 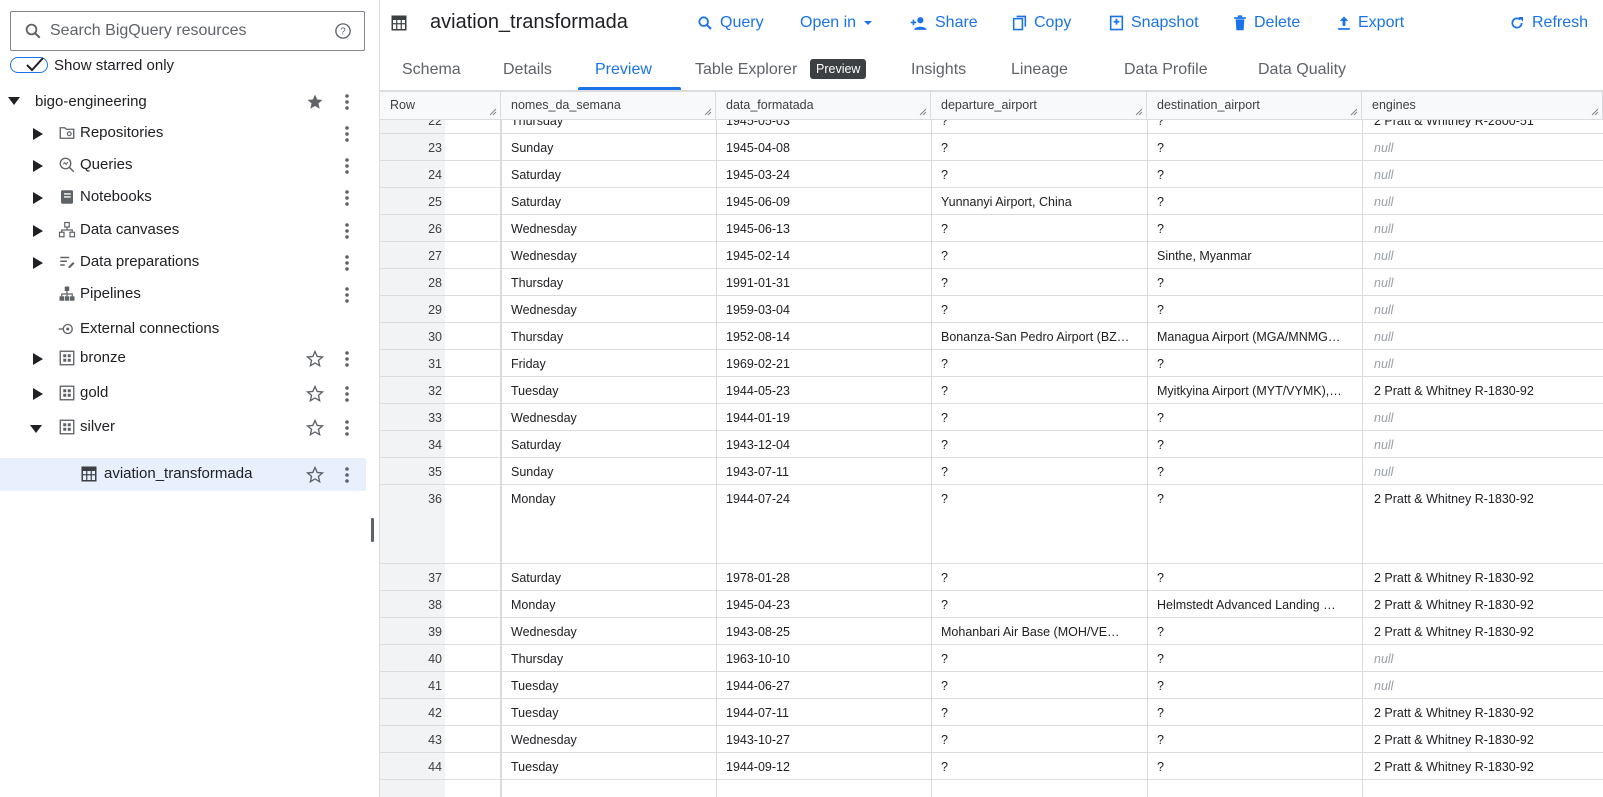 What do you see at coordinates (991, 147) in the screenshot?
I see `table-row: 23 Sunday 1945-04-08?? null` at bounding box center [991, 147].